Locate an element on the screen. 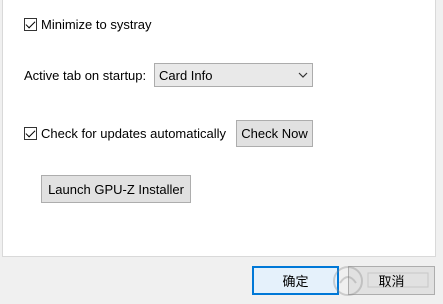 The image size is (443, 304). active-tab-label: Active tab on startup: is located at coordinates (85, 75).